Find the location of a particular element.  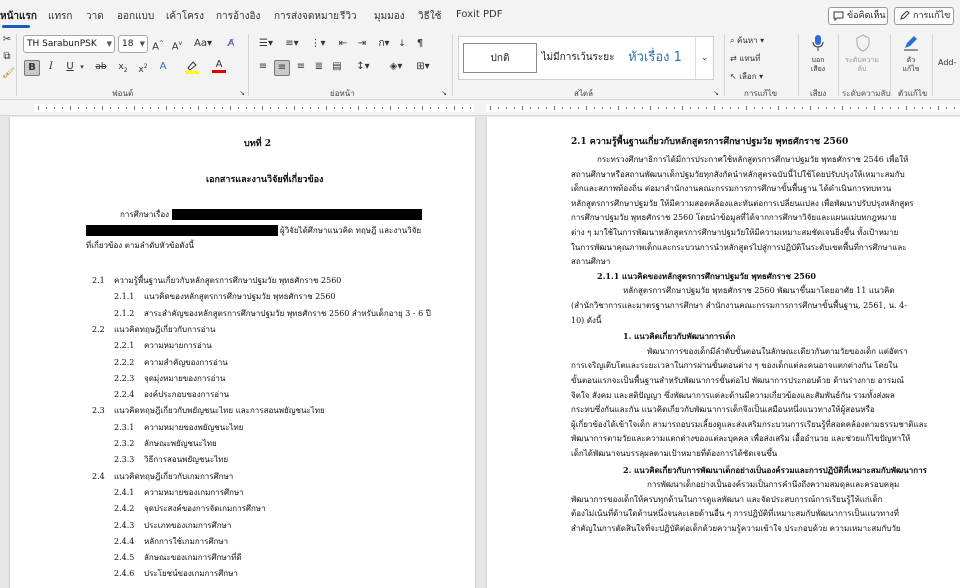

line-spacing-icon: ↕▾ is located at coordinates (363, 67).